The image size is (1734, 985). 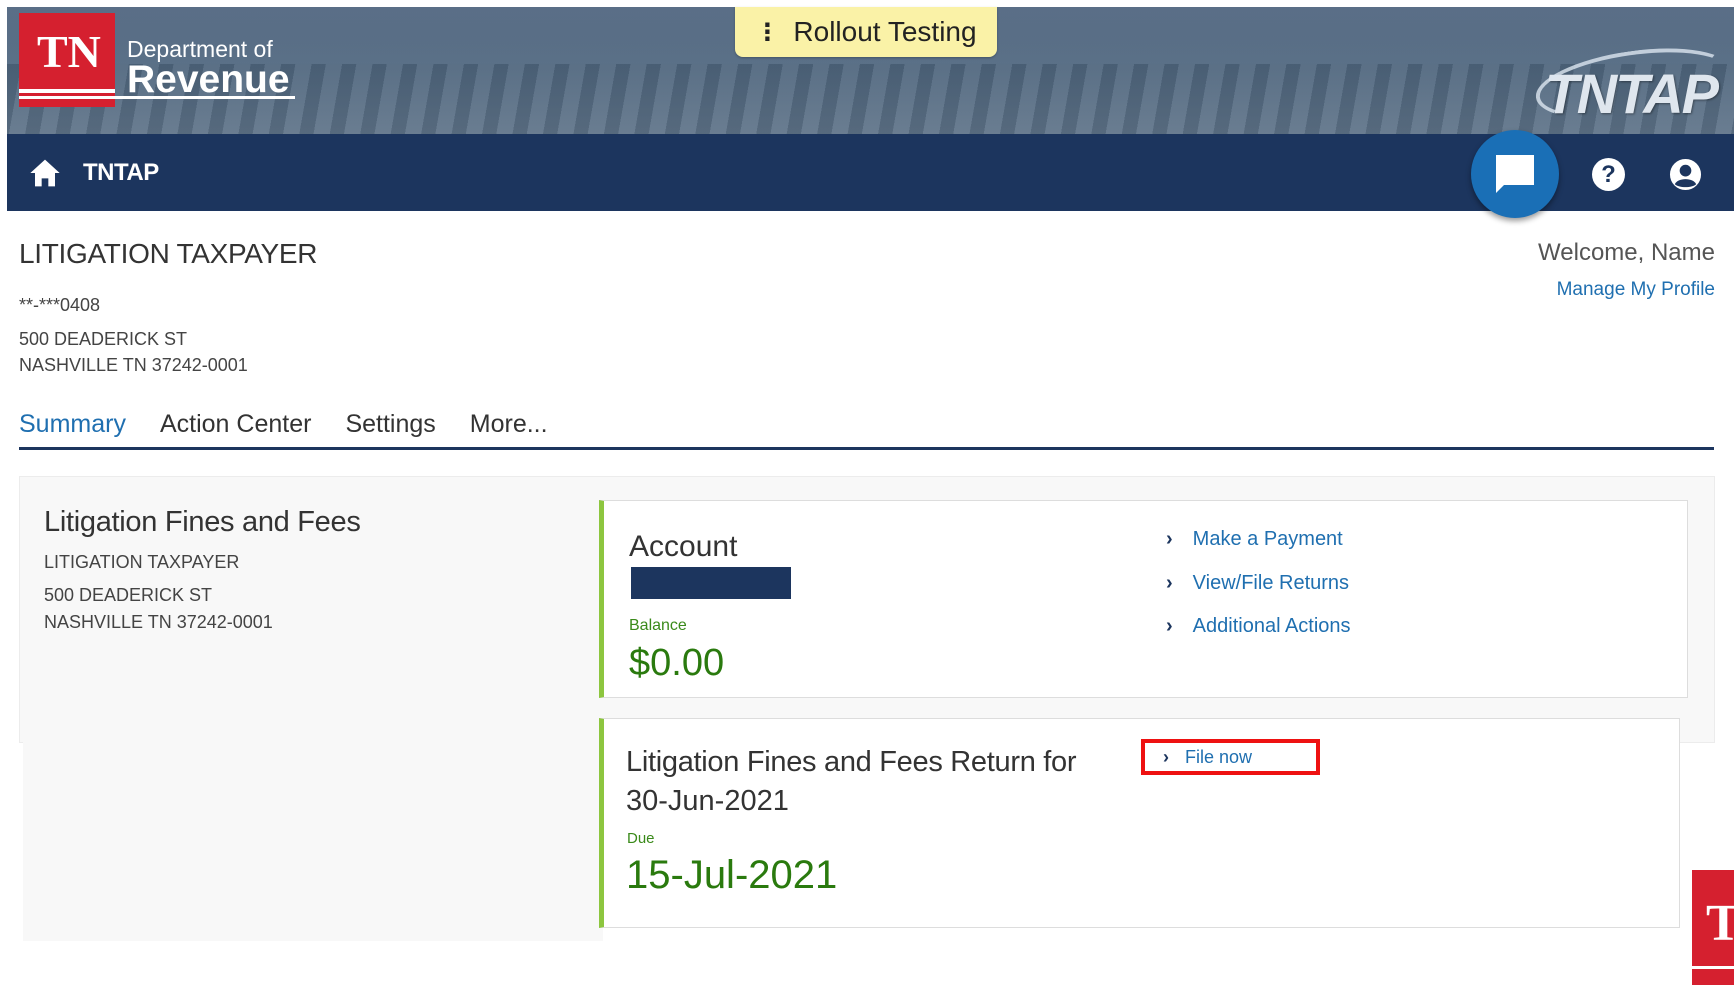 I want to click on make-payment-label: Make a Payment, so click(x=1267, y=539).